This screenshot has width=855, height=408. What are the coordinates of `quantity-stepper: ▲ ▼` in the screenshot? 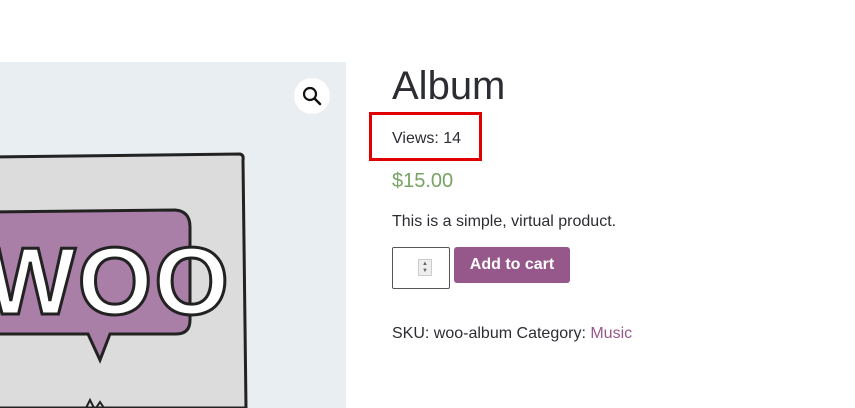 It's located at (425, 267).